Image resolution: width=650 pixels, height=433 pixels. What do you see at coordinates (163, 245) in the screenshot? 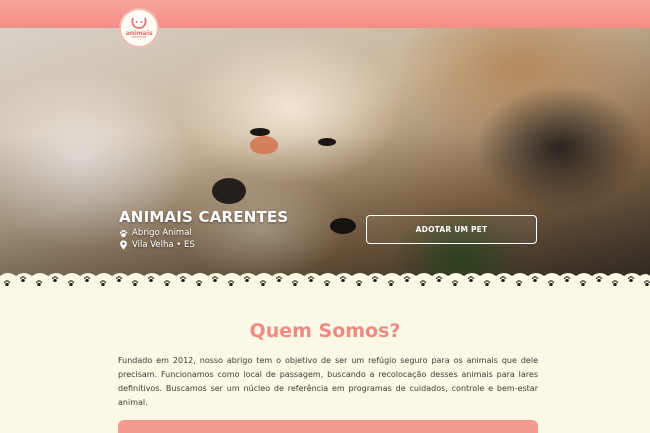
I see `hero-location: Vila Velha • ES` at bounding box center [163, 245].